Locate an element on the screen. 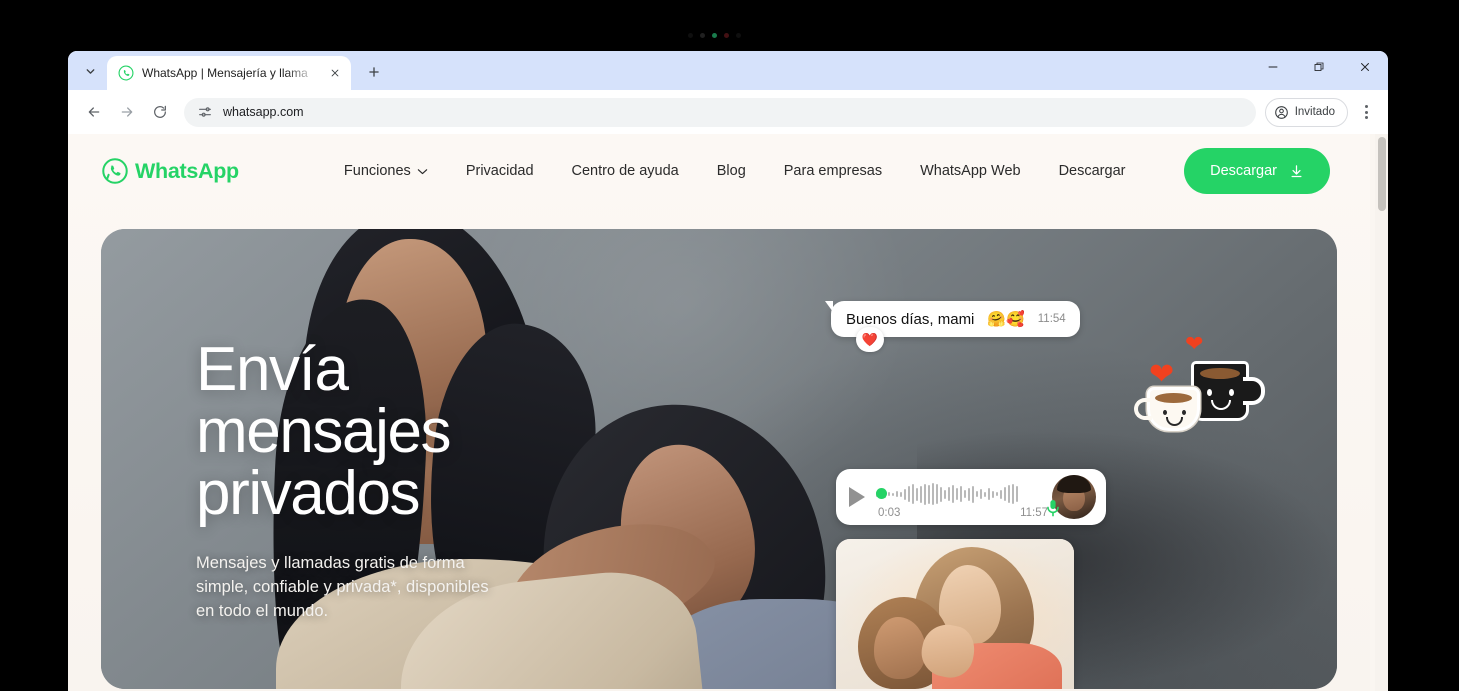 The image size is (1459, 691). reload-icon is located at coordinates (159, 111).